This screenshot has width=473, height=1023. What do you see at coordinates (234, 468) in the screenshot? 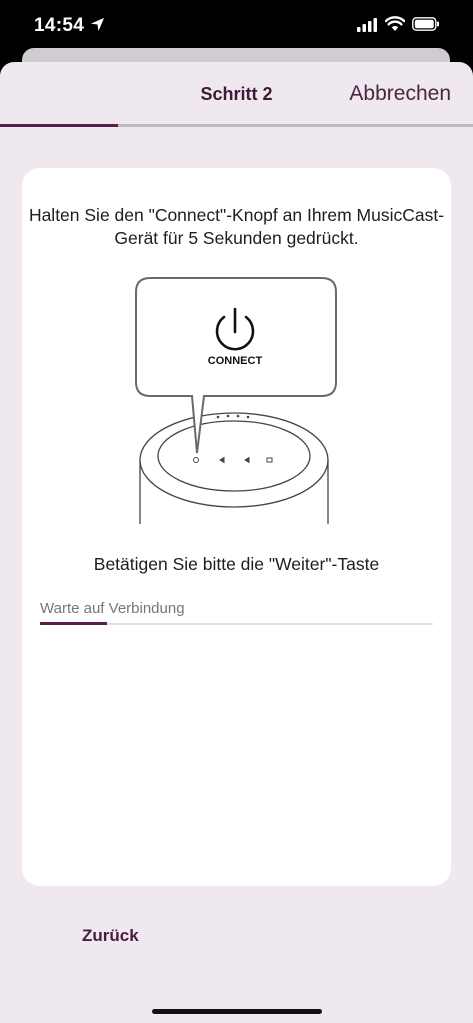
I see `speaker-image` at bounding box center [234, 468].